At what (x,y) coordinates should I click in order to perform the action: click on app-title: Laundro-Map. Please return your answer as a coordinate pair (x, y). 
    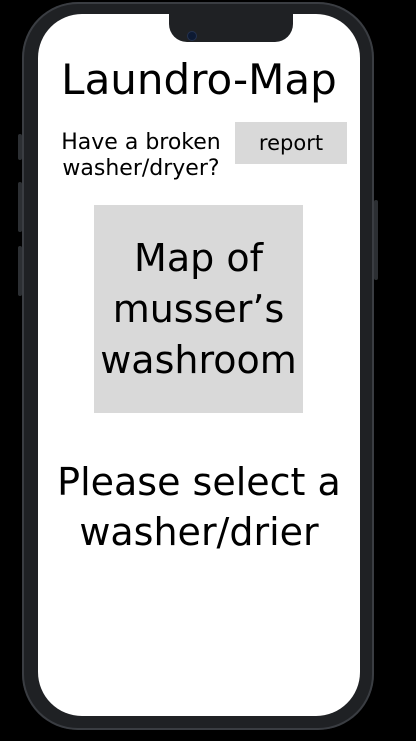
    Looking at the image, I should click on (199, 79).